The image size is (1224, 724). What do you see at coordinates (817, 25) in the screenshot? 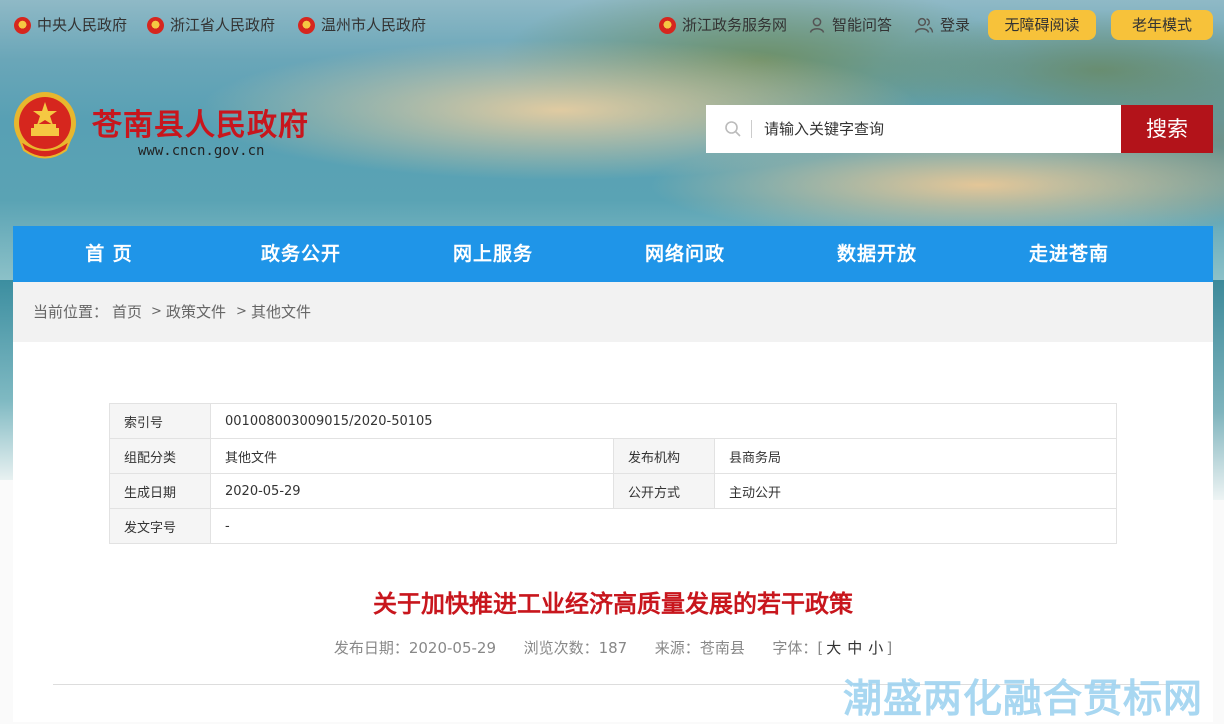
I see `user-icon` at bounding box center [817, 25].